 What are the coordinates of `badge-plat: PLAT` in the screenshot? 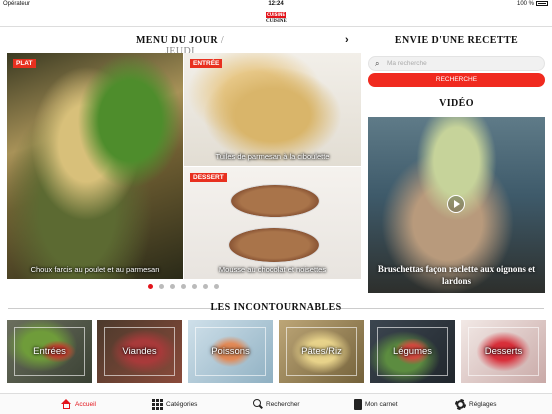 It's located at (24, 63).